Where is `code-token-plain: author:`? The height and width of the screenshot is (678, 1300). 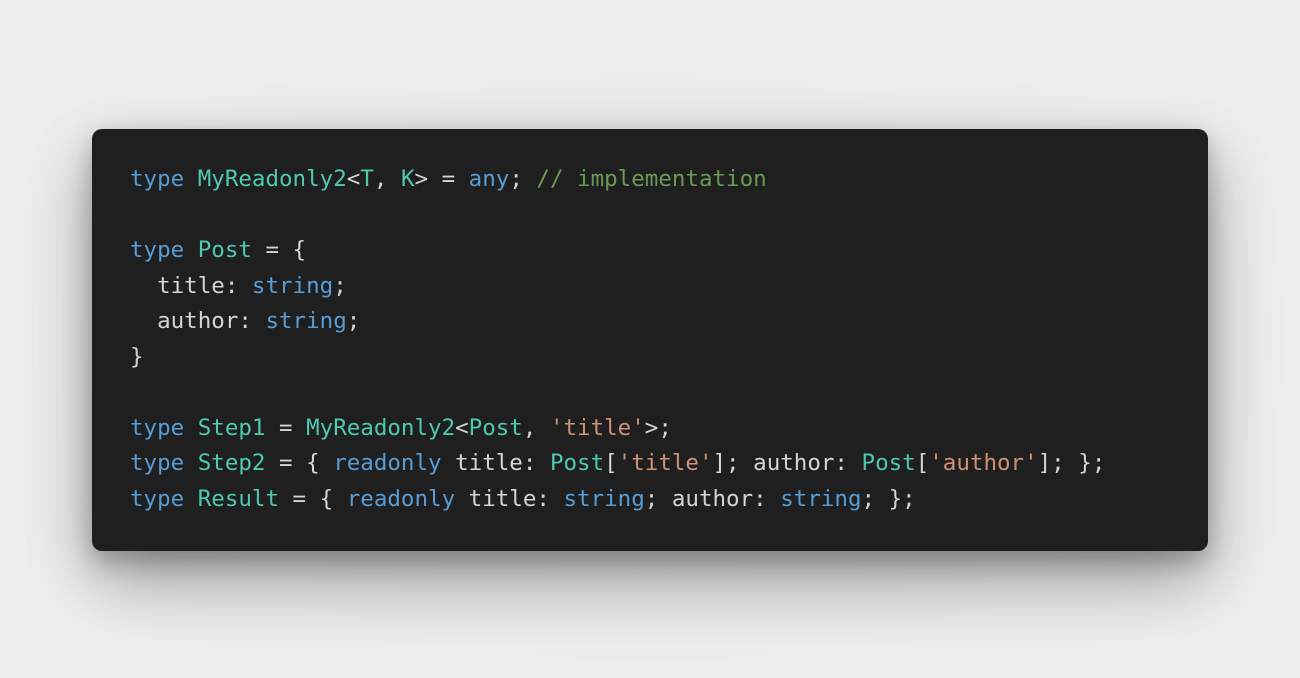
code-token-plain: author: is located at coordinates (198, 321).